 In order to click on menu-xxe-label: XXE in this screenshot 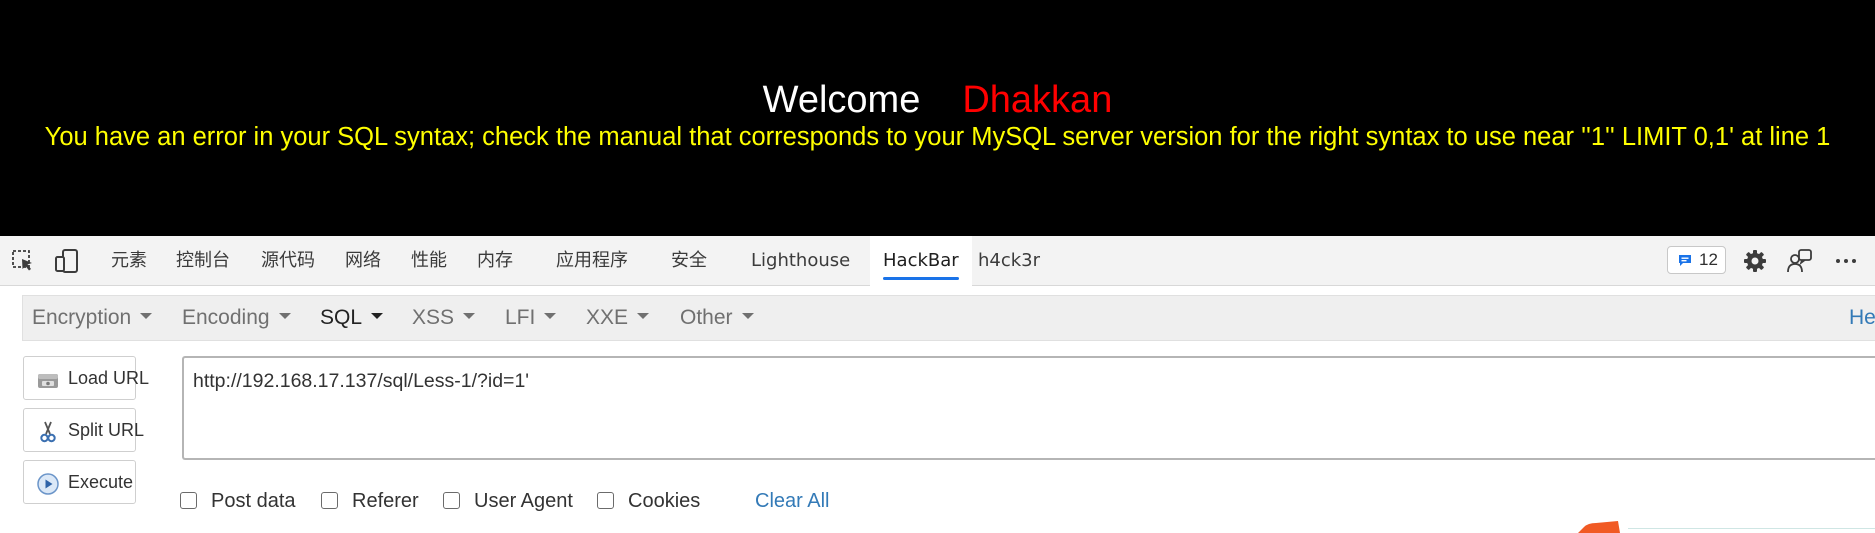, I will do `click(607, 317)`.